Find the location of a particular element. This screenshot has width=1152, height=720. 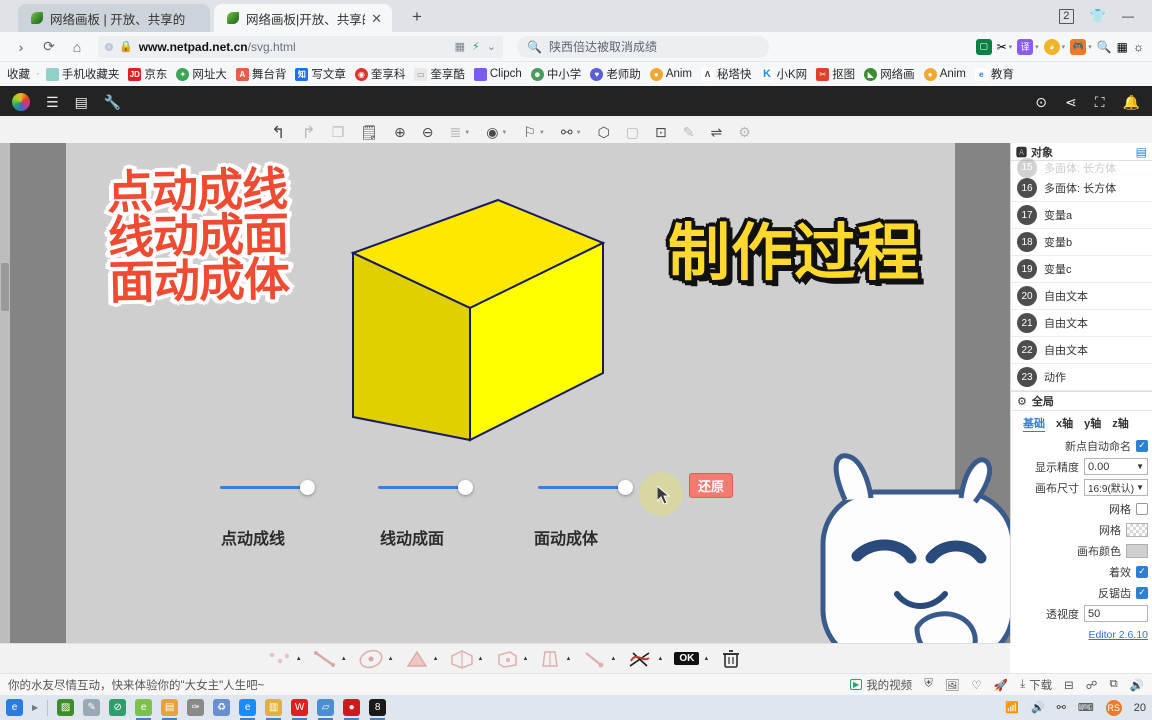

flag-icon: ⚐ ▼ is located at coordinates (534, 132).